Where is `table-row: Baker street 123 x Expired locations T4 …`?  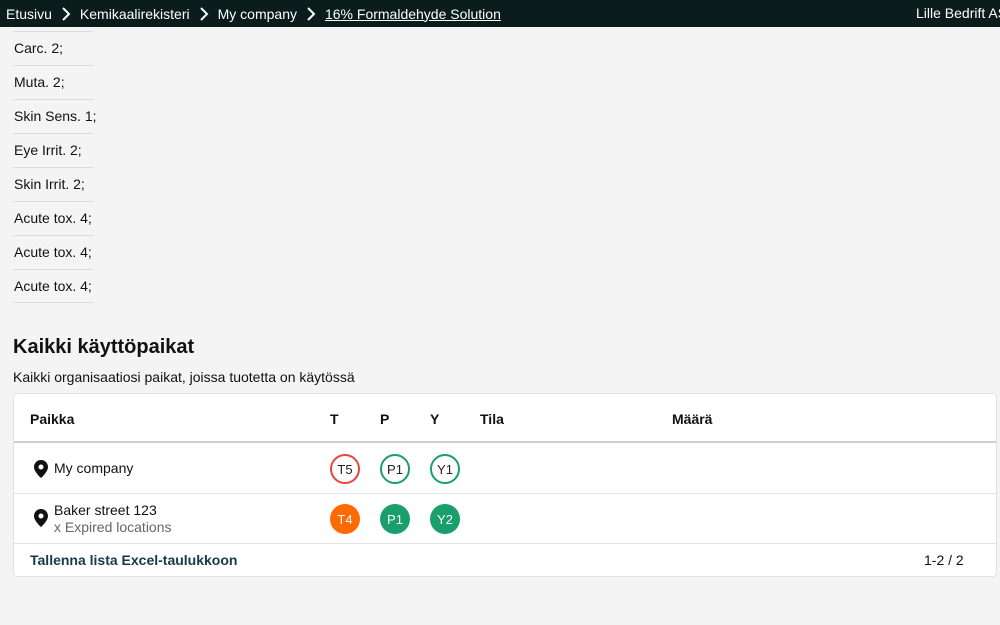
table-row: Baker street 123 x Expired locations T4 … is located at coordinates (505, 519).